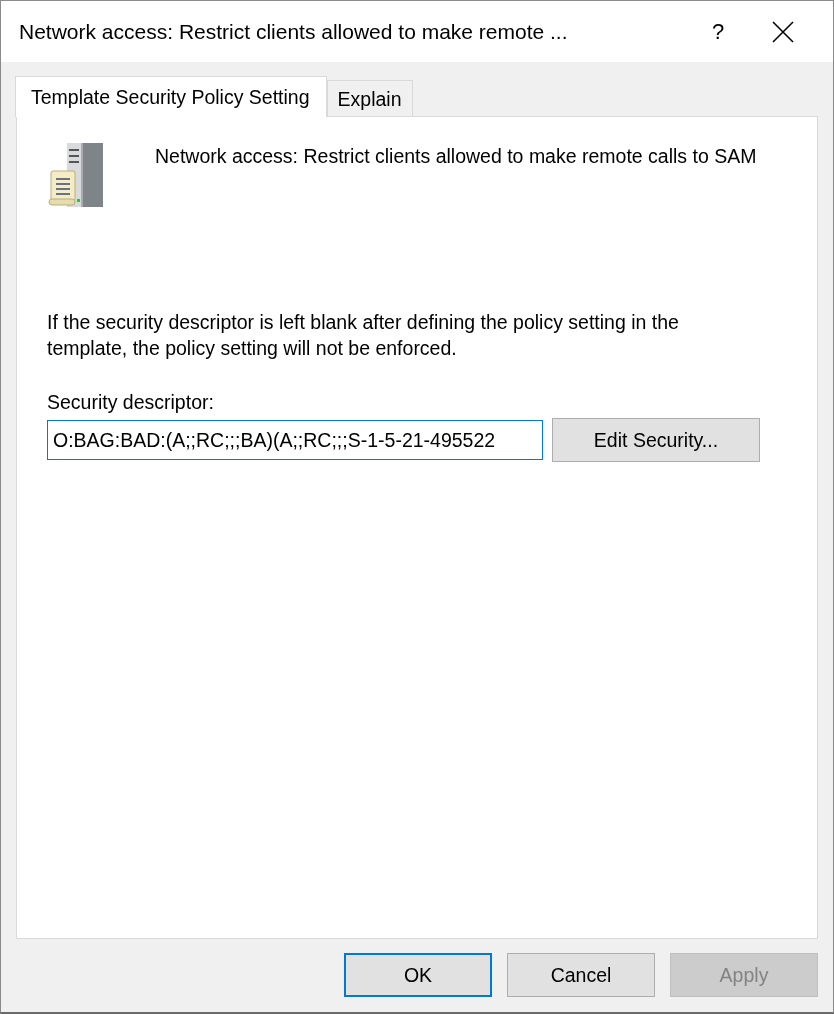 The height and width of the screenshot is (1014, 834). I want to click on dialog-button: OK, so click(418, 975).